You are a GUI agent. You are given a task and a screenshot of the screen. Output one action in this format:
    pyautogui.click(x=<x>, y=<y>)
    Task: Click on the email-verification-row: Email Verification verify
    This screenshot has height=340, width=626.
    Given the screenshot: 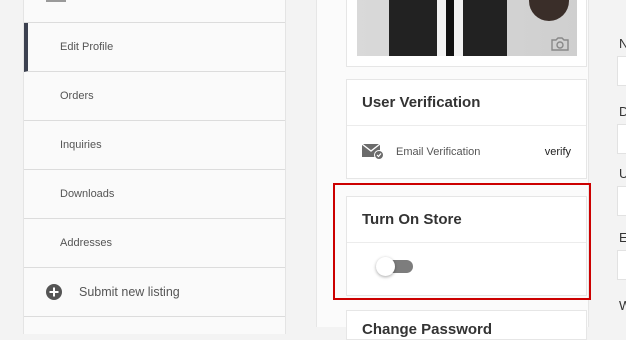 What is the action you would take?
    pyautogui.click(x=466, y=152)
    